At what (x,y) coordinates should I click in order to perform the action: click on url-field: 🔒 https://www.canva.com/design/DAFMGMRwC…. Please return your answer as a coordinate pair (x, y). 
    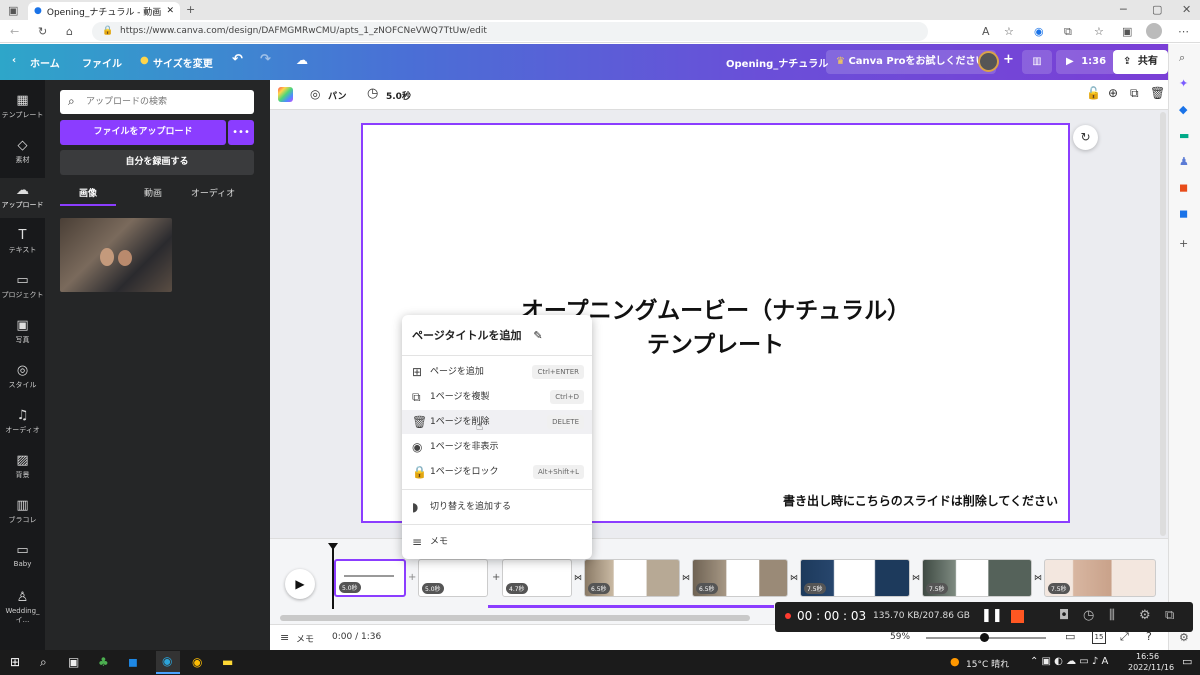
    Looking at the image, I should click on (510, 31).